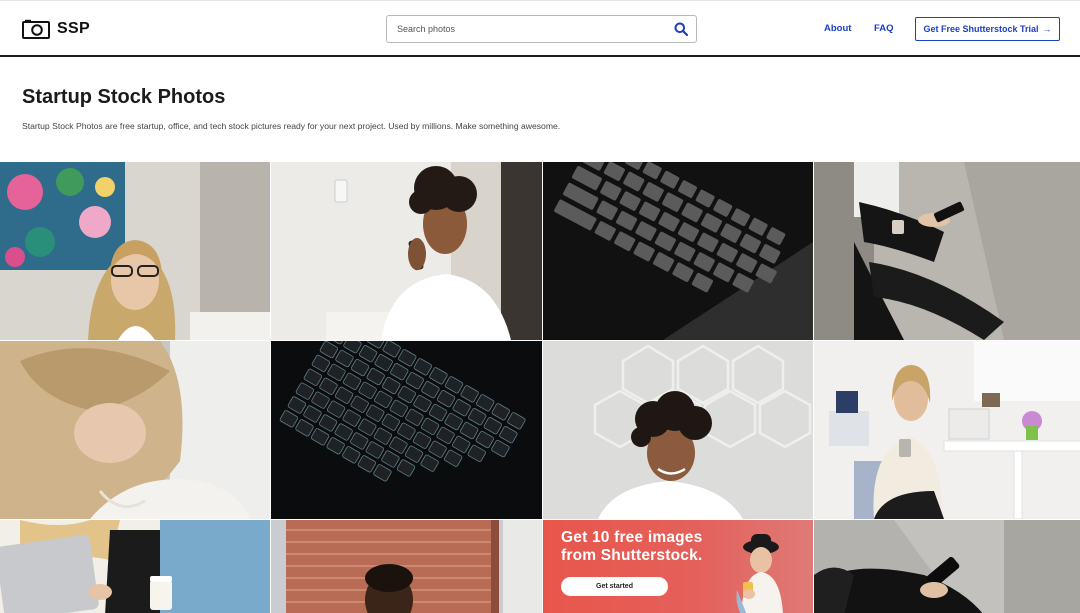  I want to click on photo-person-seated-phone, so click(947, 251).